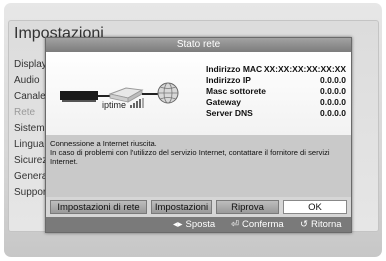 Image resolution: width=386 pixels, height=261 pixels. Describe the element at coordinates (247, 207) in the screenshot. I see `retry-button: Riprova` at that location.